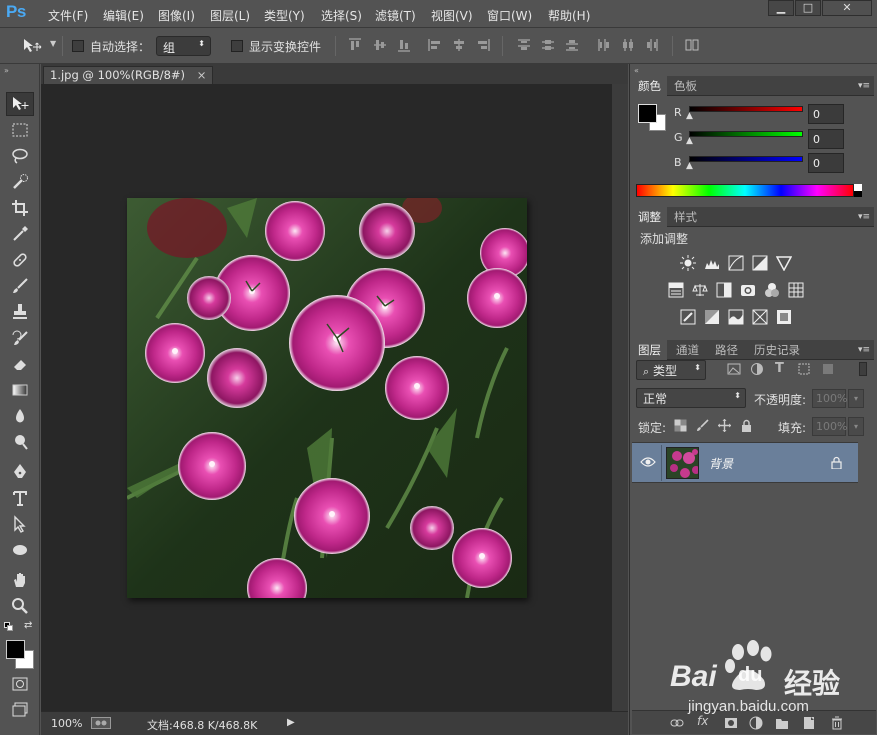 This screenshot has height=735, width=877. I want to click on opacity-field: 100%, so click(829, 398).